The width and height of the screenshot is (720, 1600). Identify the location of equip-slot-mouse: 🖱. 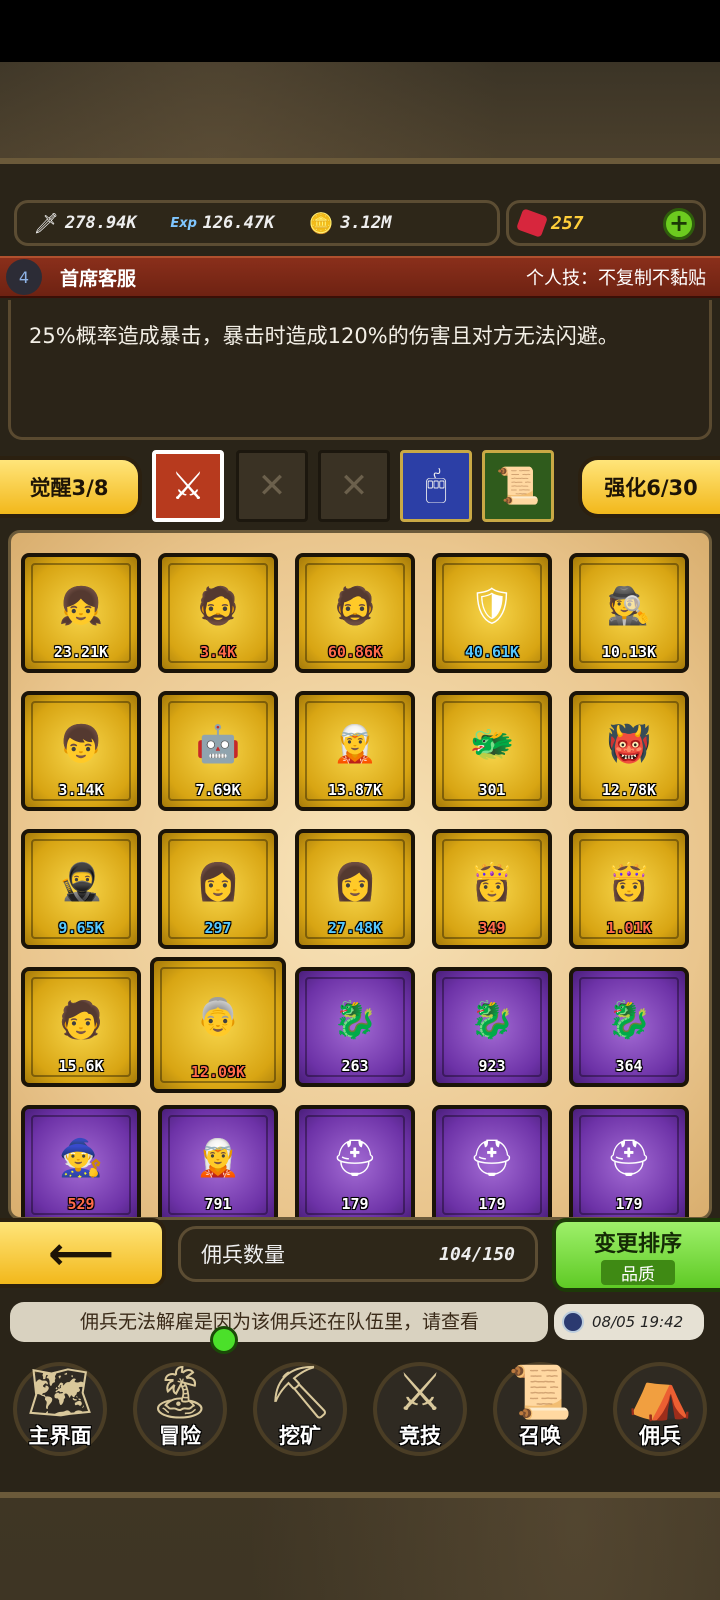
(436, 486).